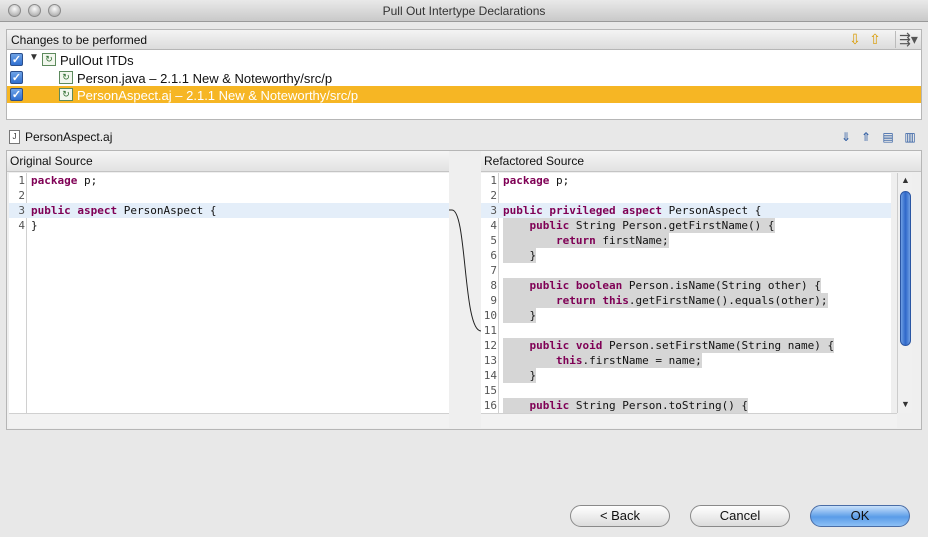 This screenshot has height=537, width=928. What do you see at coordinates (51, 161) in the screenshot?
I see `original-source-label: Original Source` at bounding box center [51, 161].